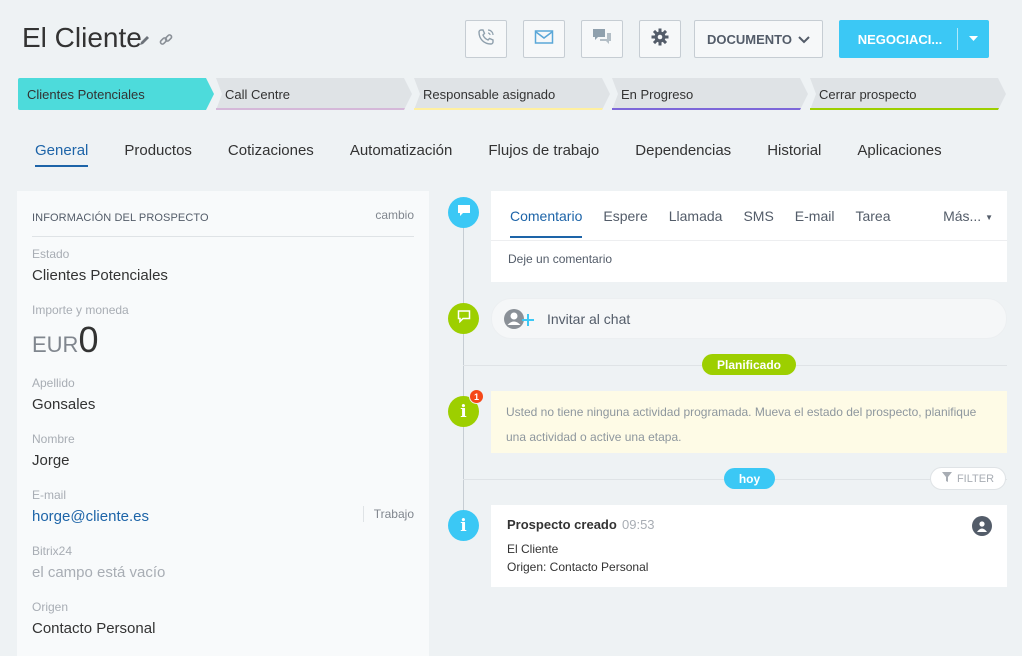 The width and height of the screenshot is (1022, 656). Describe the element at coordinates (973, 39) in the screenshot. I see `dropdown-arrow-icon` at that location.